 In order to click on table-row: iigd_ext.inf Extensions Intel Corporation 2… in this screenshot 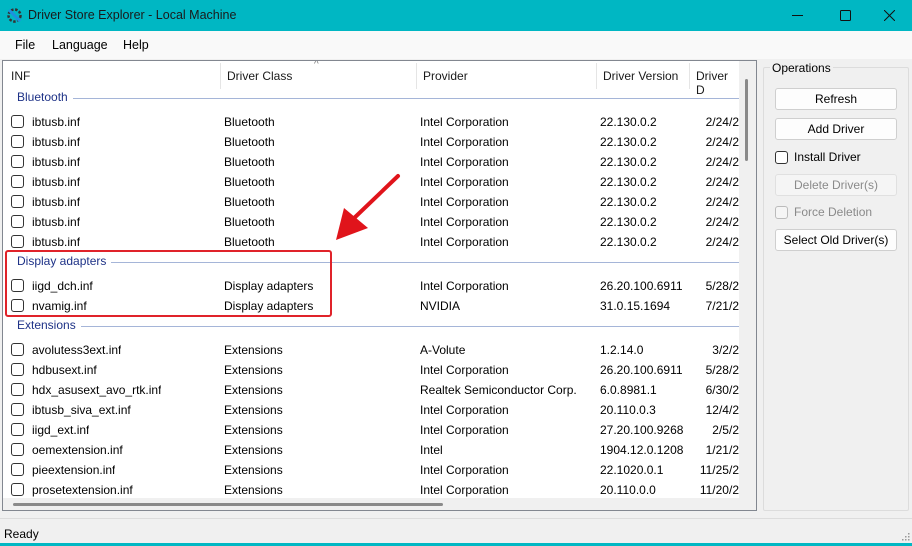, I will do `click(371, 430)`.